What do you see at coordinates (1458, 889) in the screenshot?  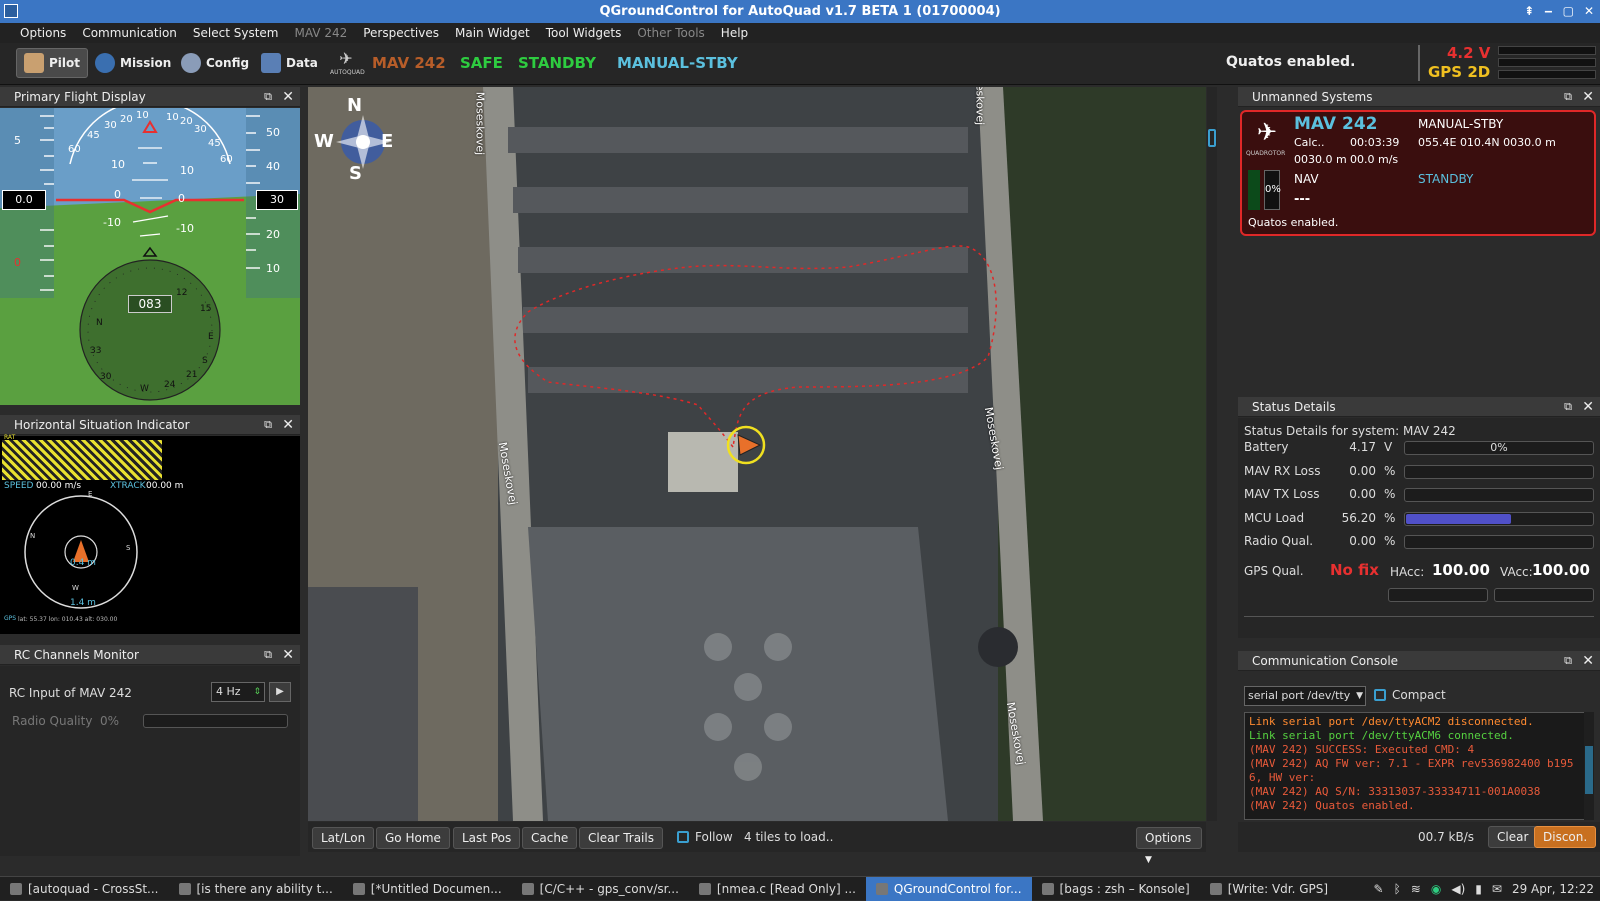 I see `volume-icon: ◀)` at bounding box center [1458, 889].